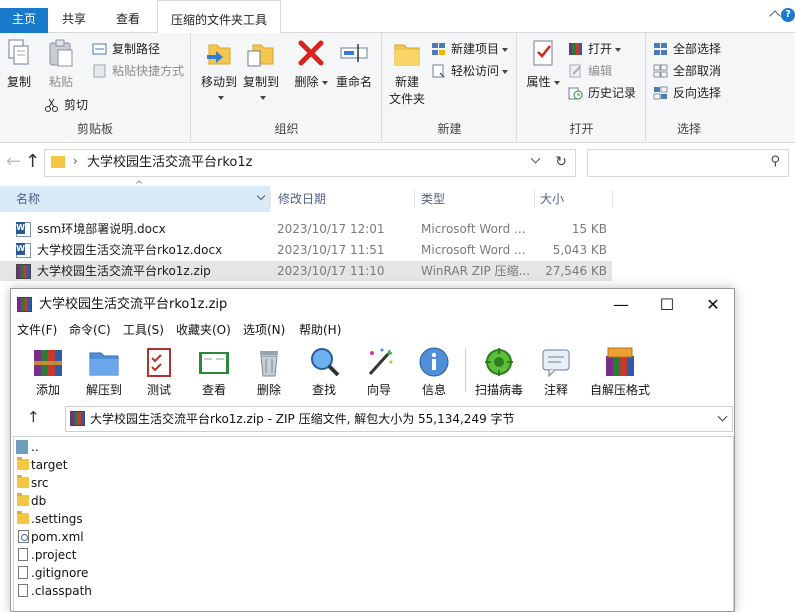  What do you see at coordinates (164, 555) in the screenshot?
I see `list-item: .project` at bounding box center [164, 555].